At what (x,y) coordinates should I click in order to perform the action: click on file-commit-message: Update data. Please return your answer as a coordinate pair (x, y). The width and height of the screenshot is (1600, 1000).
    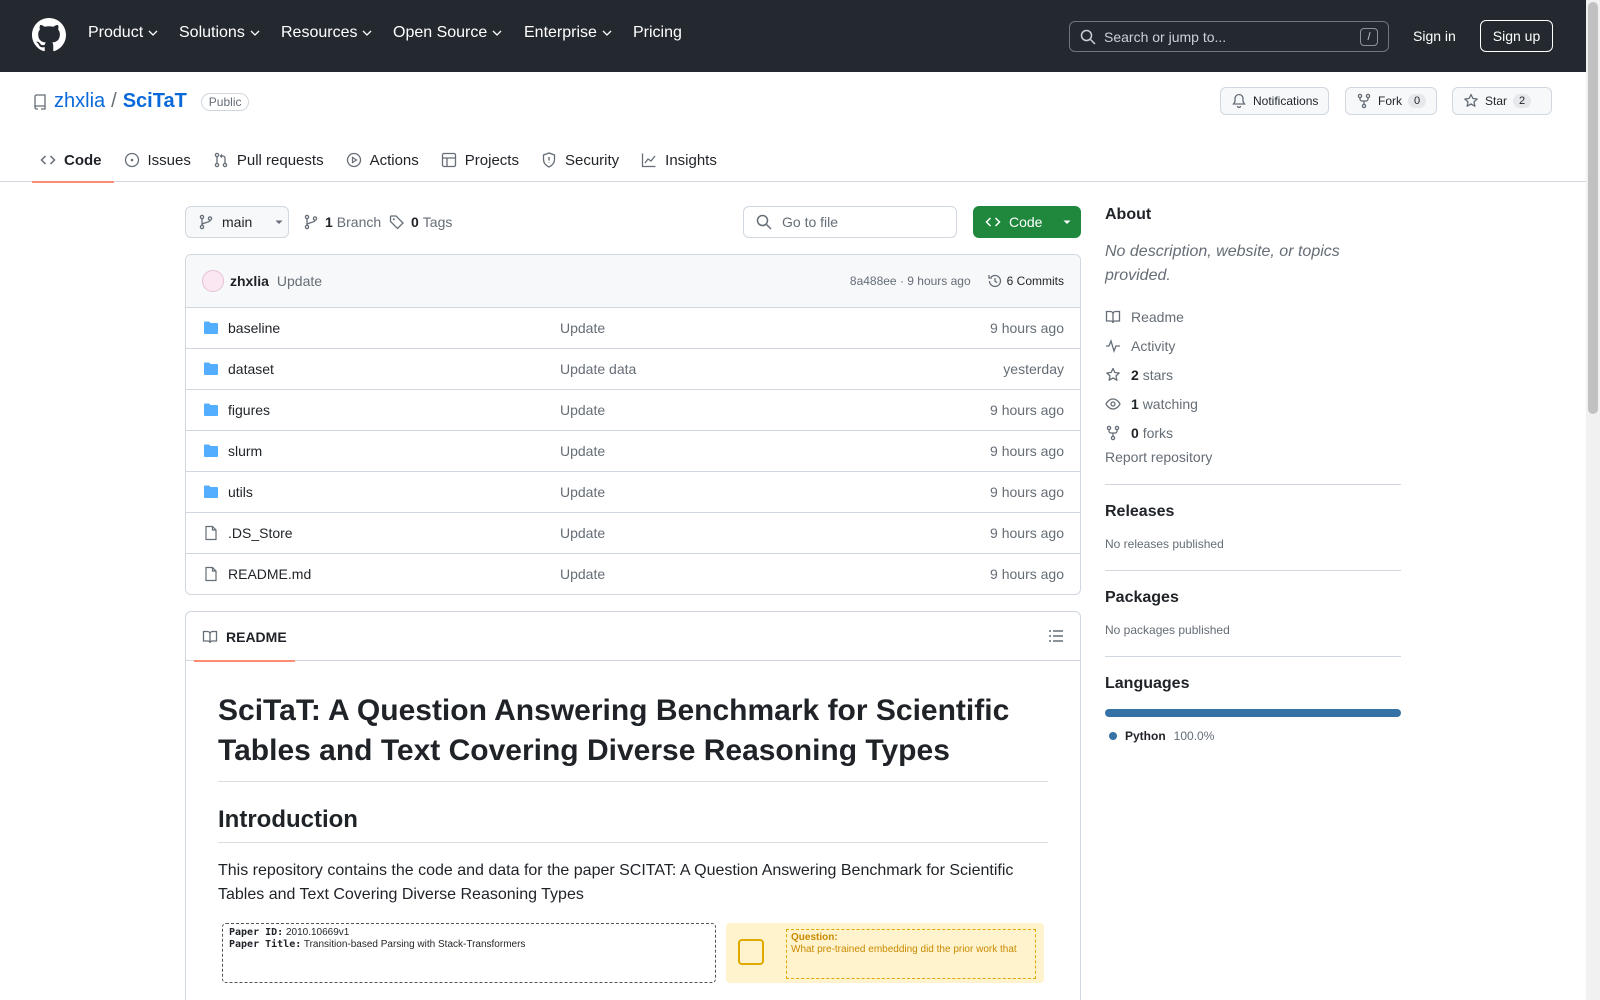
    Looking at the image, I should click on (598, 369).